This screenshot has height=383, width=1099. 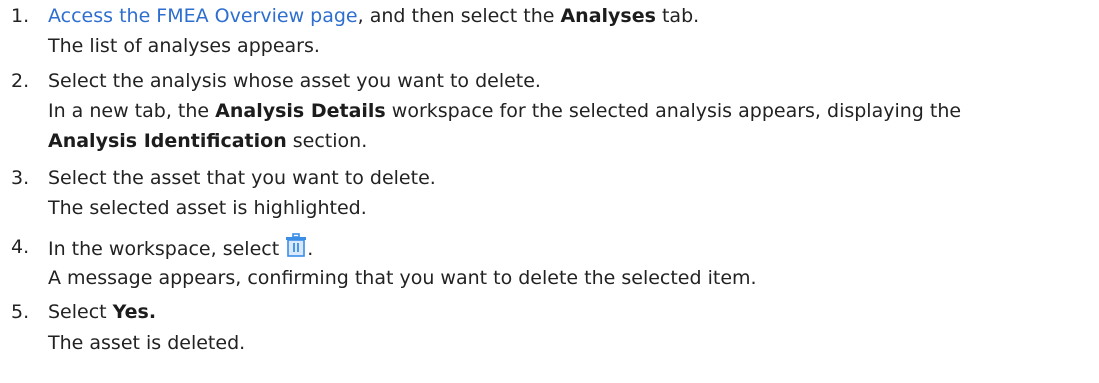 I want to click on step-number: 5., so click(x=20, y=312).